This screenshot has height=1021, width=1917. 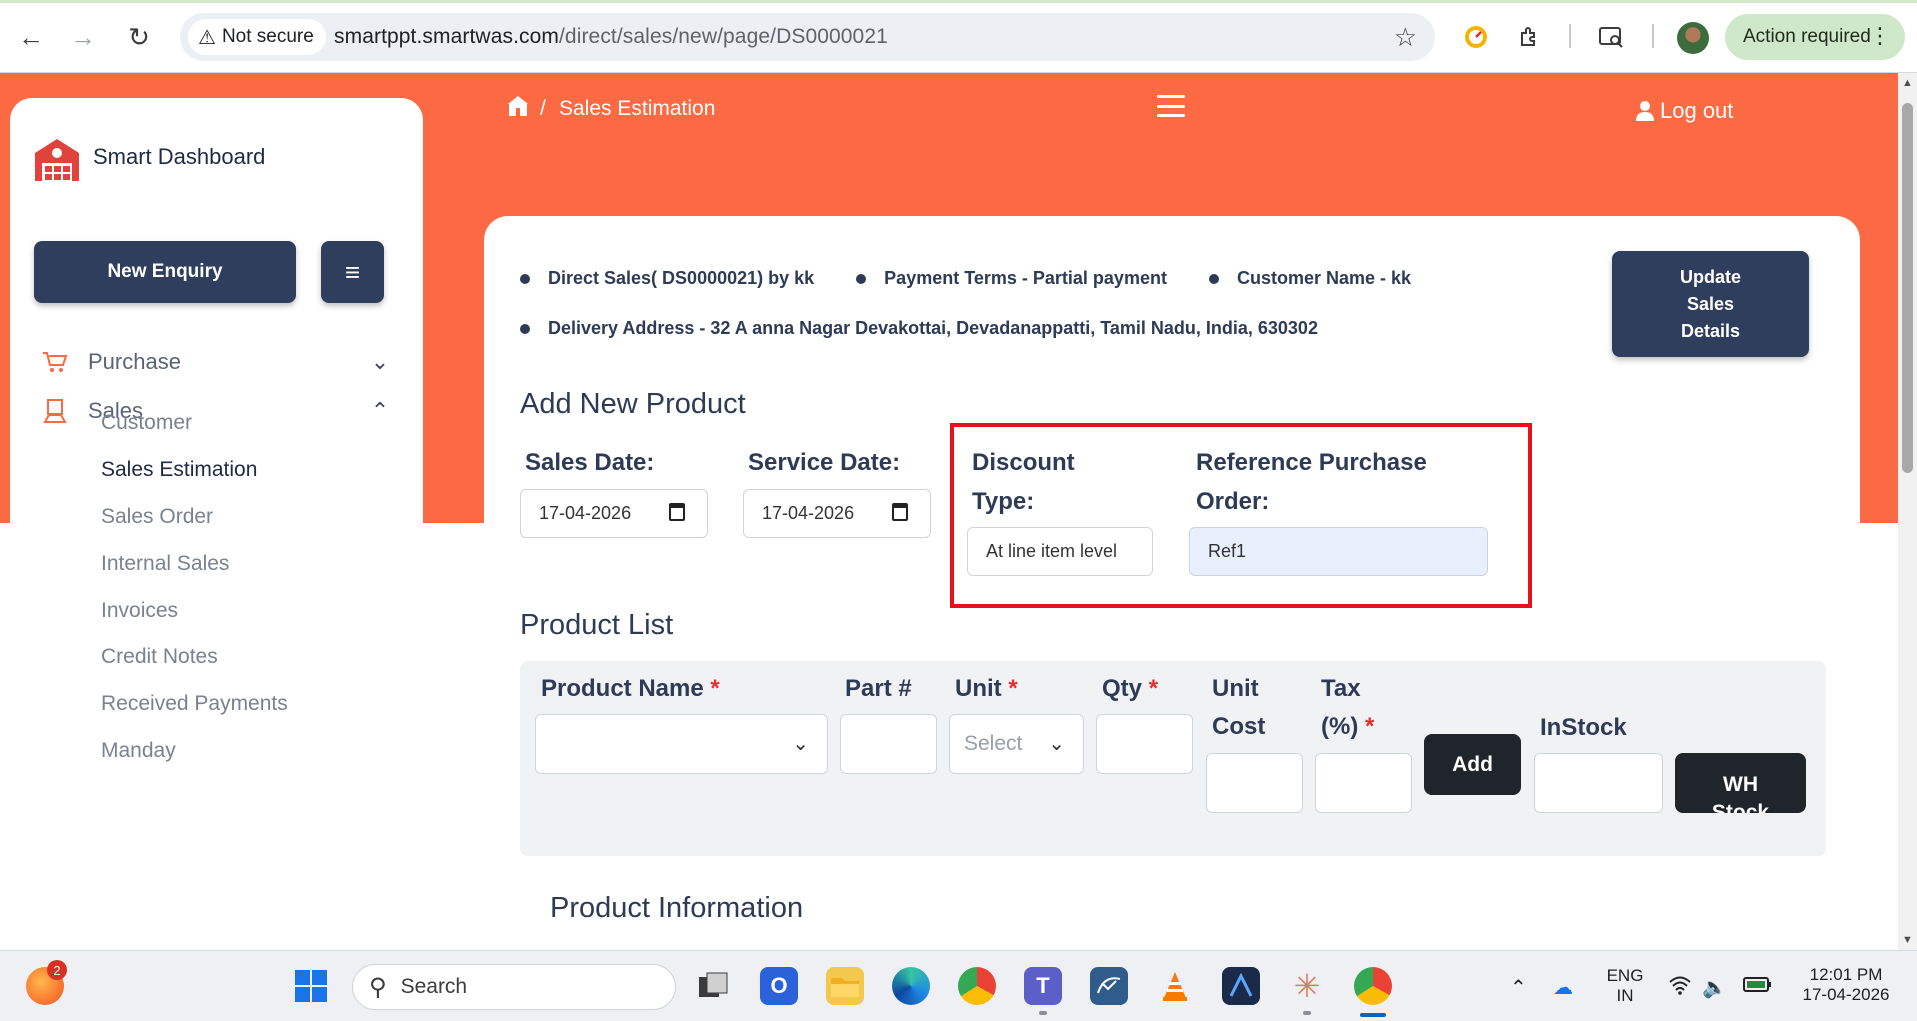 What do you see at coordinates (977, 986) in the screenshot?
I see `chrome-icon` at bounding box center [977, 986].